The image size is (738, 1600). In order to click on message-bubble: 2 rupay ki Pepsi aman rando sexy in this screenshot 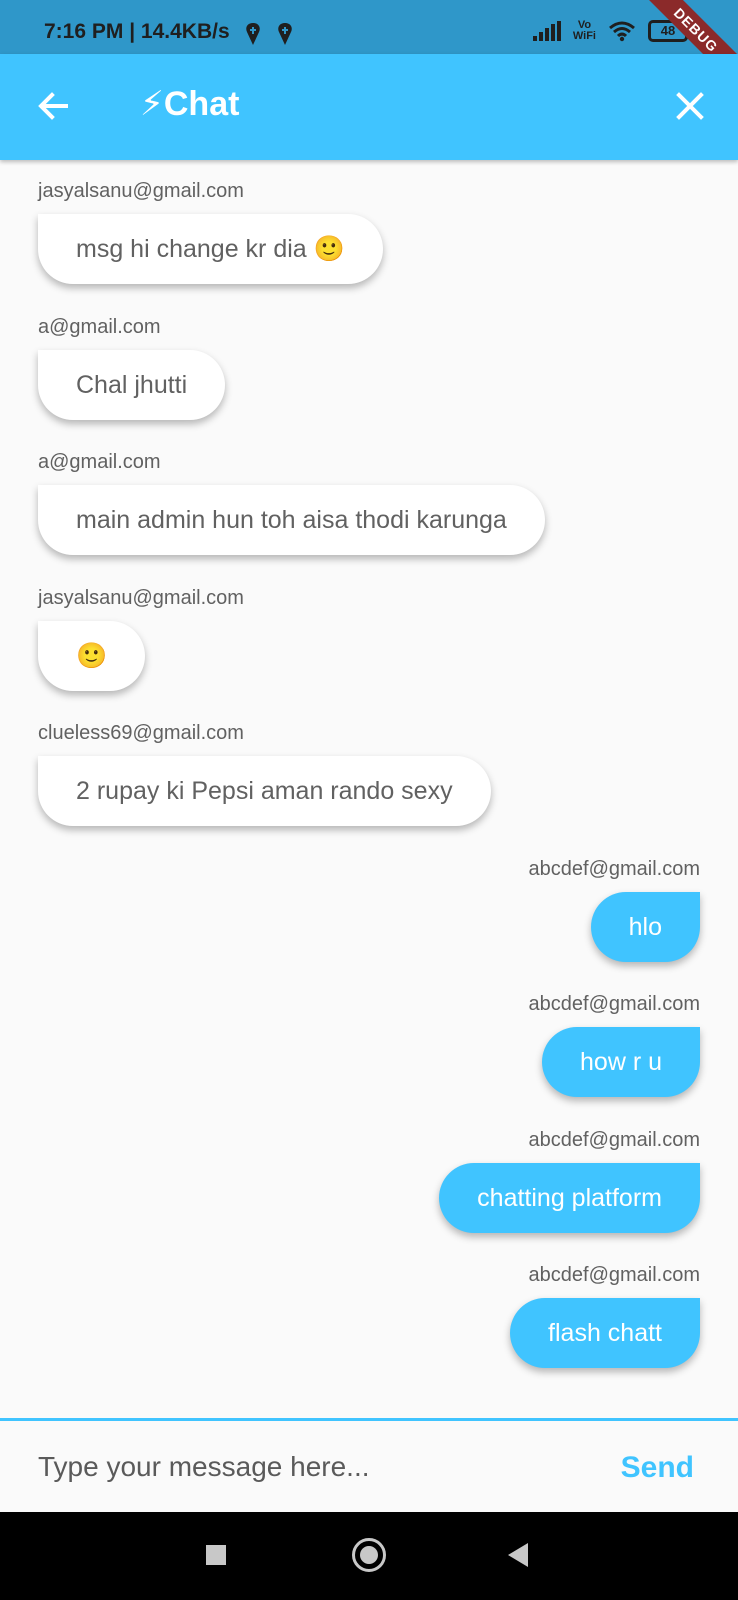, I will do `click(264, 791)`.